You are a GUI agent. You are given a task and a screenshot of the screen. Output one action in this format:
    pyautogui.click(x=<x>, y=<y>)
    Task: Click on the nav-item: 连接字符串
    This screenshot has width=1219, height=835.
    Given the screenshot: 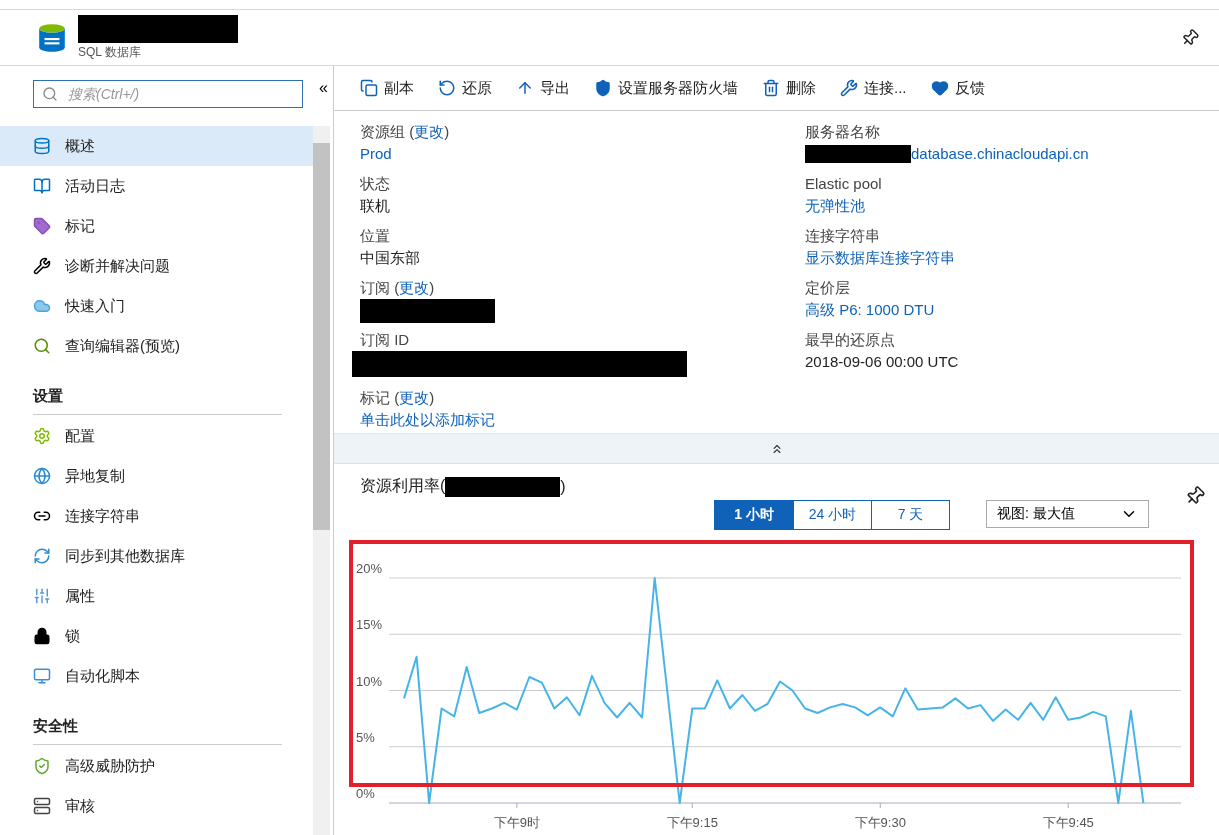 What is the action you would take?
    pyautogui.click(x=156, y=516)
    